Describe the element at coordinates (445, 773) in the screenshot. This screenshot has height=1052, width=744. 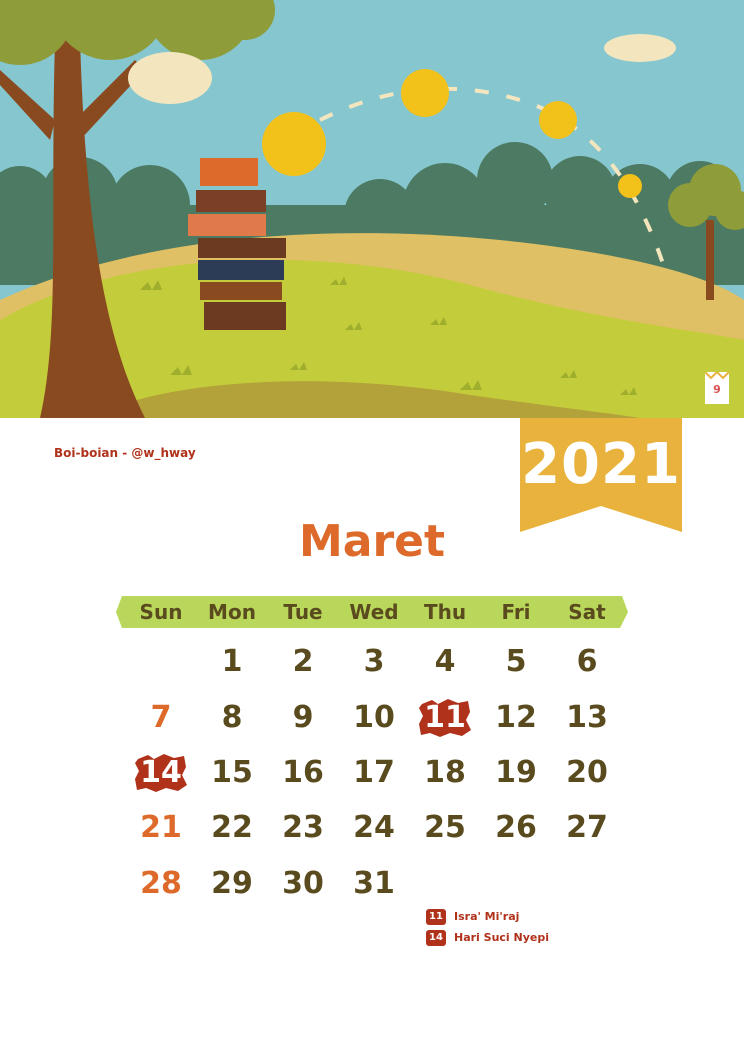
I see `day-cell: 18` at that location.